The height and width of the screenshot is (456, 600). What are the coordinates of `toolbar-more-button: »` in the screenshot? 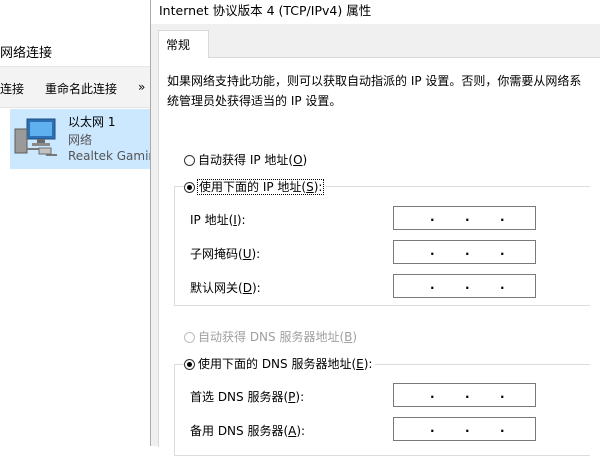 It's located at (141, 87).